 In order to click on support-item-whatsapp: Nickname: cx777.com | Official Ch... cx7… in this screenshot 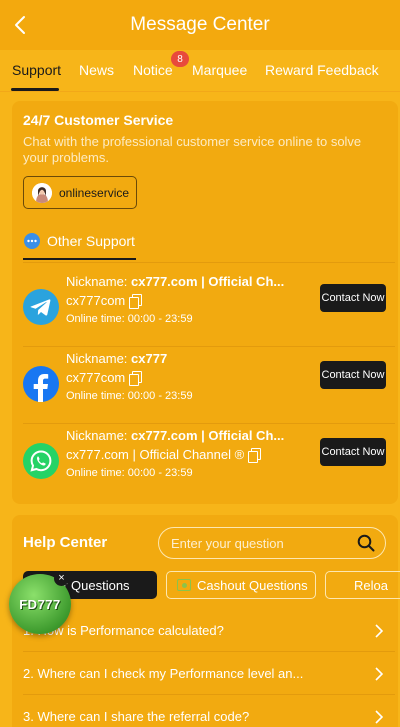, I will do `click(209, 461)`.